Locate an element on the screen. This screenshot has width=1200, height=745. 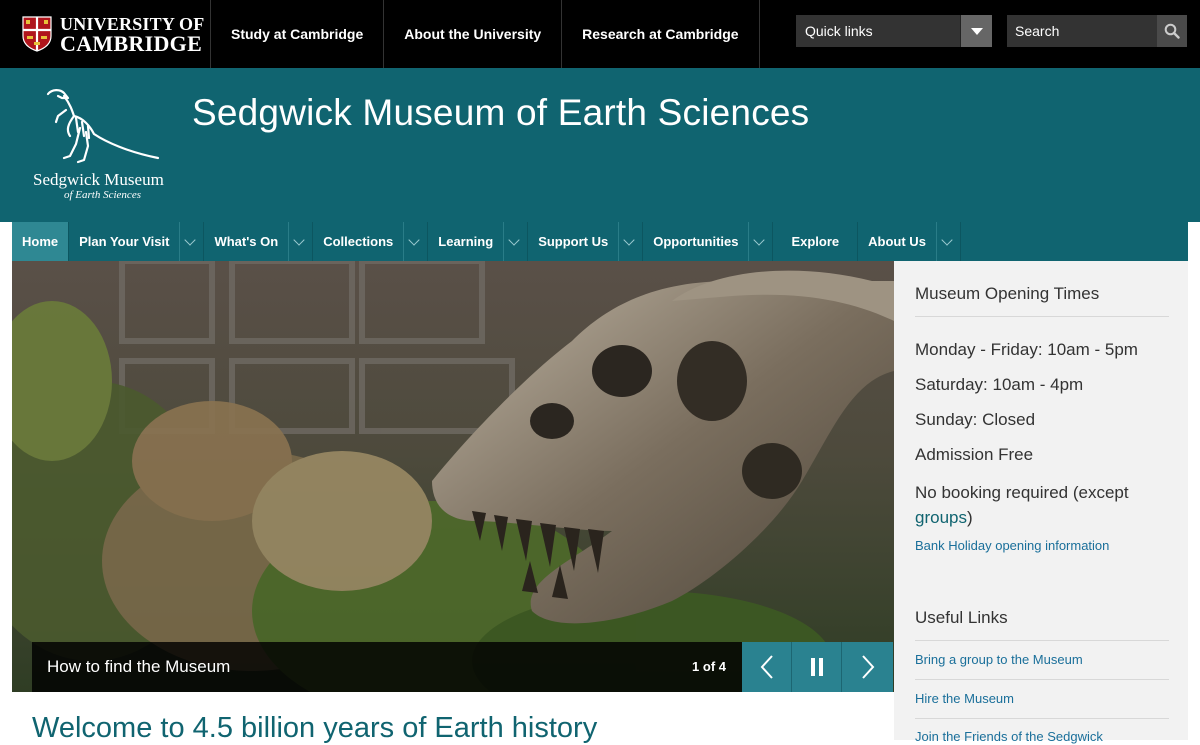
useful-link-group: Bring a group to the Museum is located at coordinates (999, 659).